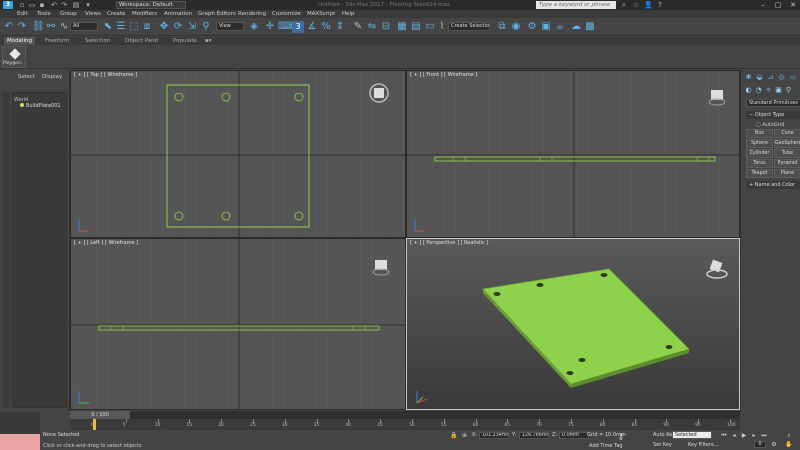  I want to click on reference-coordinate-dropdown: View, so click(230, 26).